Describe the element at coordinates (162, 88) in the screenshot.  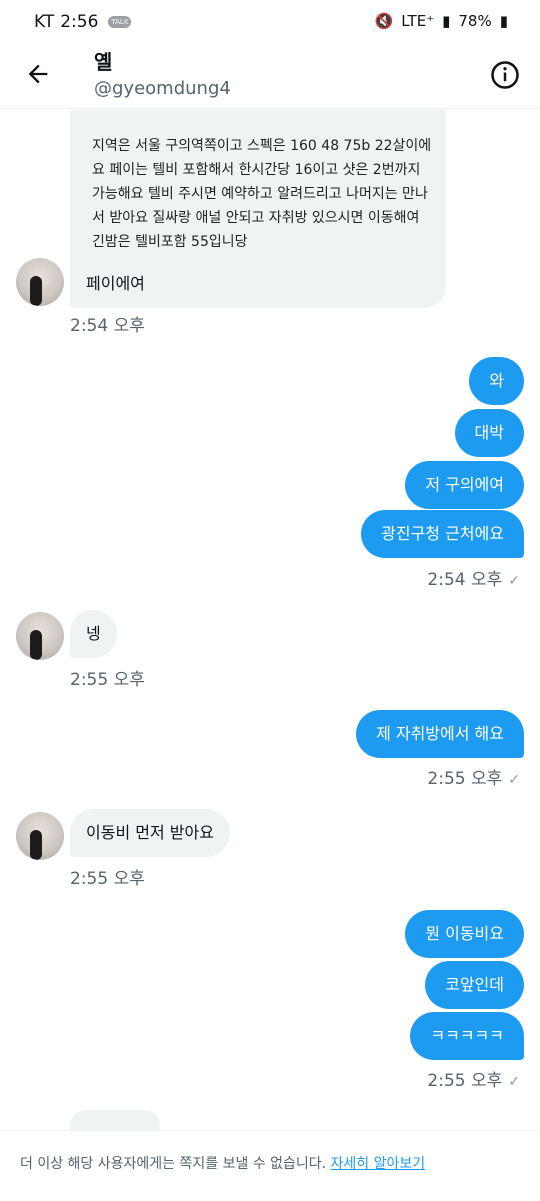
I see `user-handle: @gyeomdung4` at that location.